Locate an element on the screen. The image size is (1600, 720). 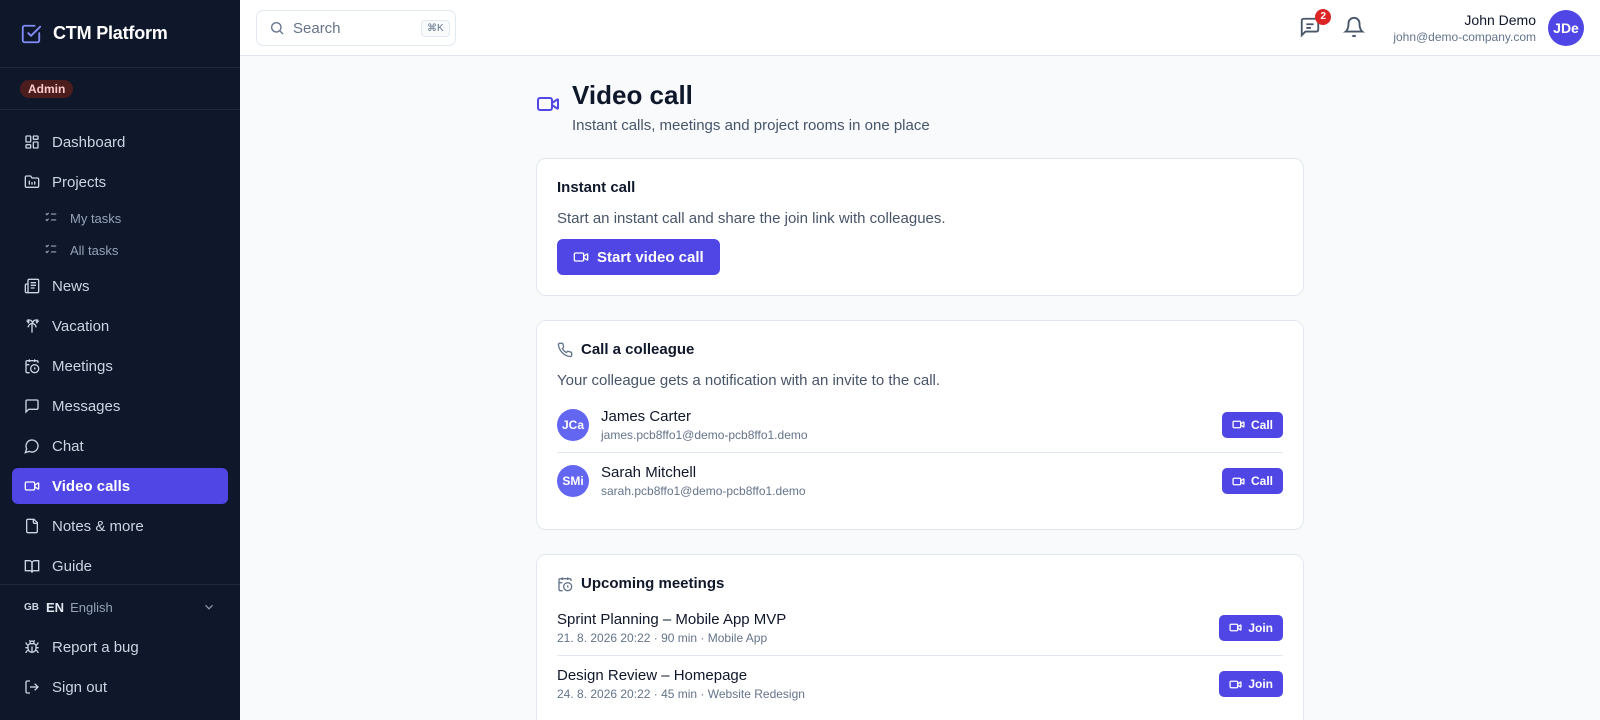
sidebar-item-guide: Guide is located at coordinates (120, 566).